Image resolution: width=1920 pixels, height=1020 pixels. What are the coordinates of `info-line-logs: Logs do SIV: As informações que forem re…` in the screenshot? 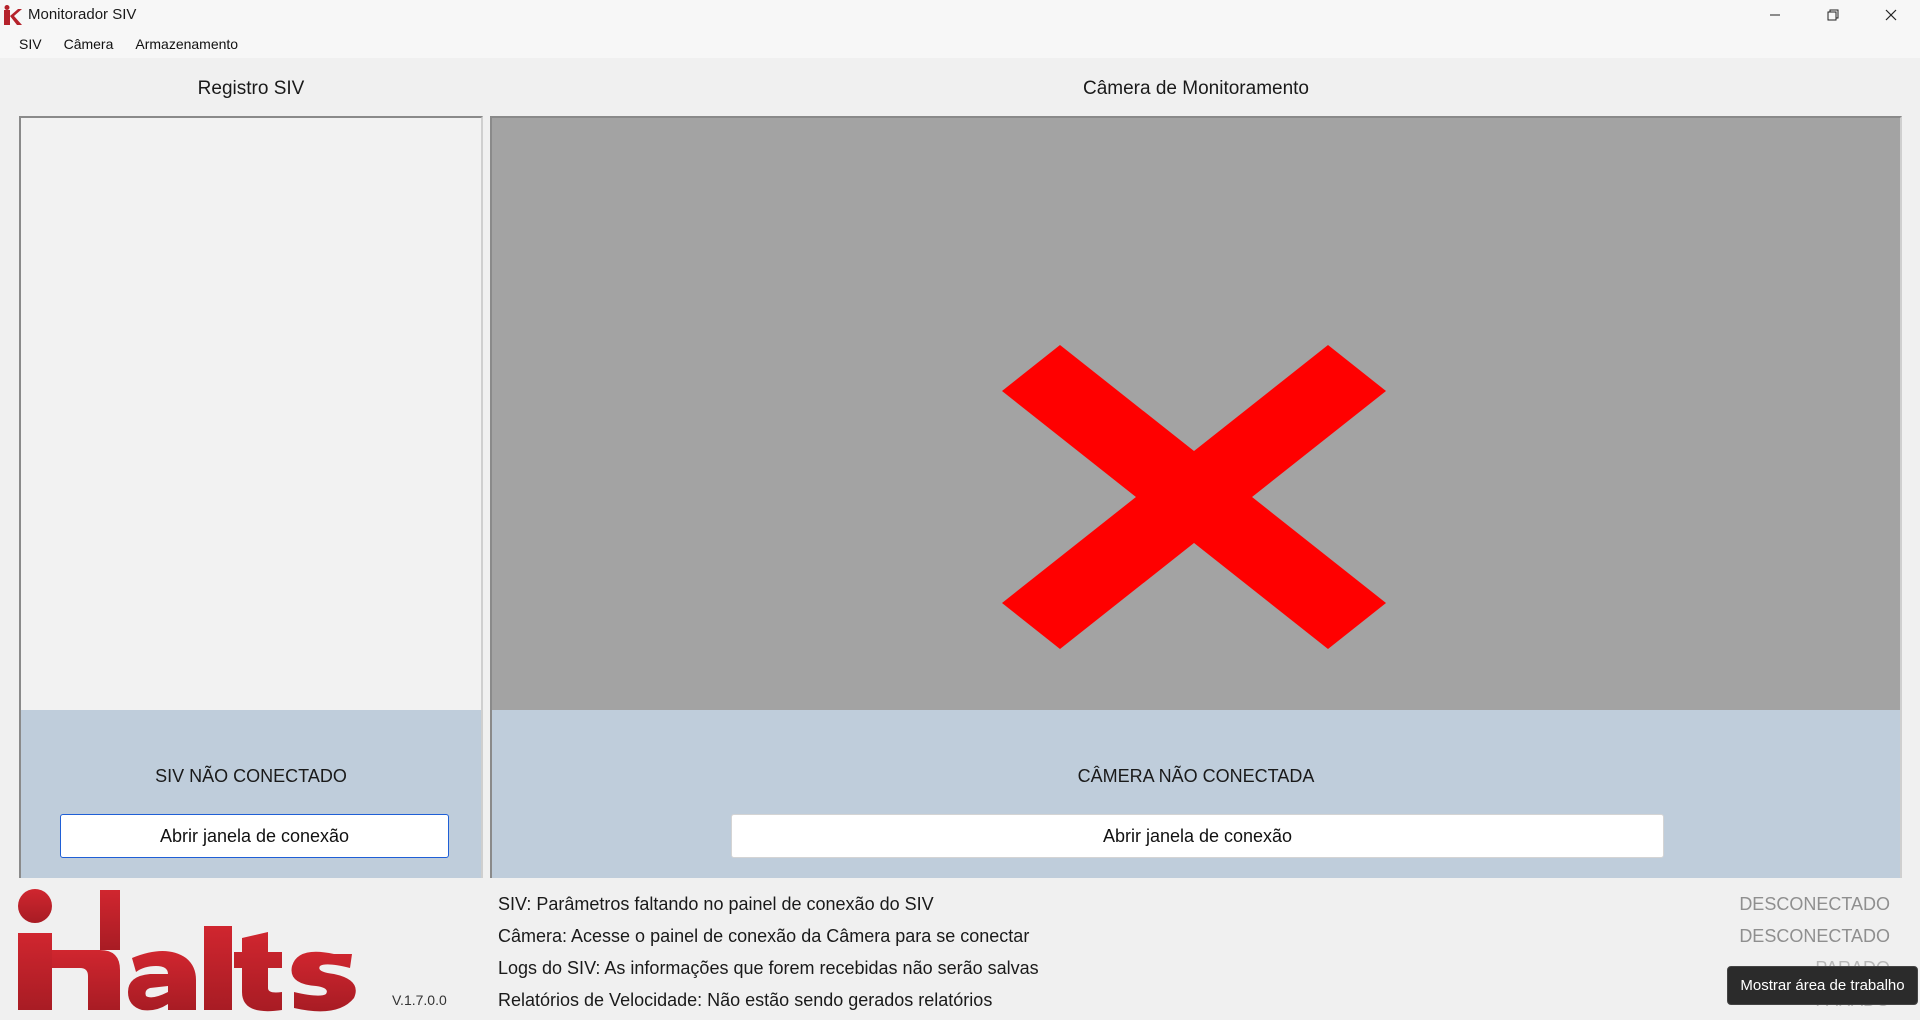 It's located at (1198, 972).